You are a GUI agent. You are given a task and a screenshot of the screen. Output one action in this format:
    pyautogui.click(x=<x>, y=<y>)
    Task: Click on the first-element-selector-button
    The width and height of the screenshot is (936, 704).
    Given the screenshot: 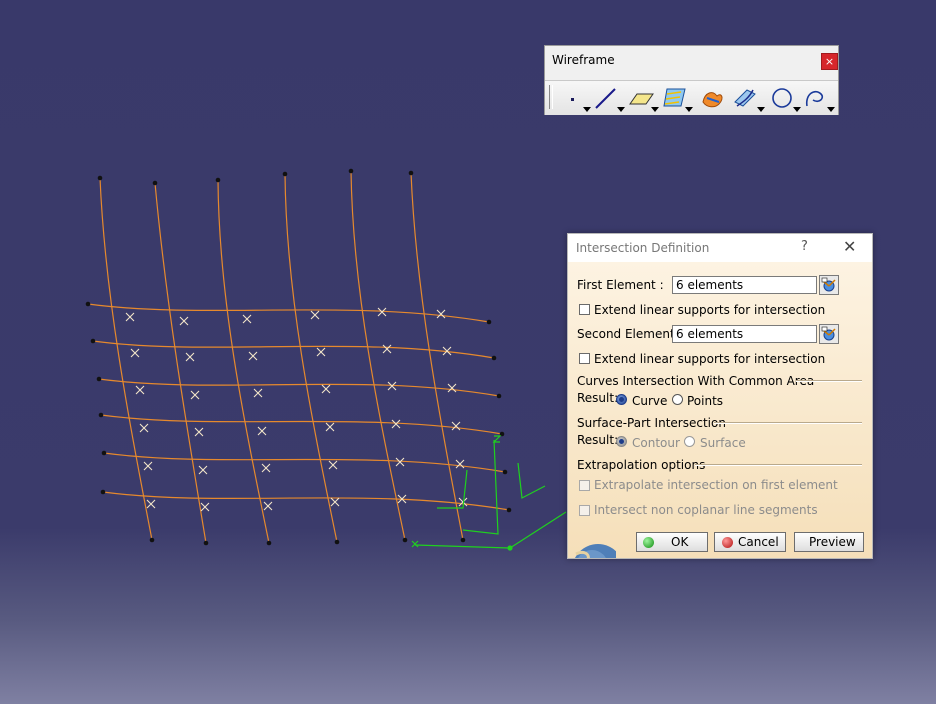 What is the action you would take?
    pyautogui.click(x=829, y=285)
    